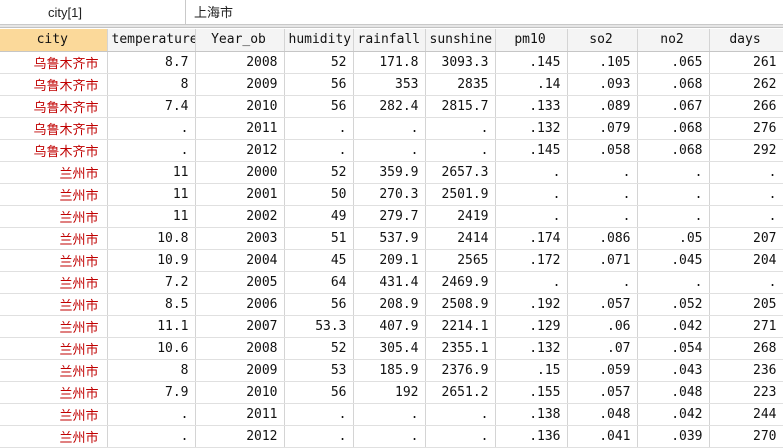  What do you see at coordinates (389, 304) in the screenshot?
I see `cell-rainfall: 208.9` at bounding box center [389, 304].